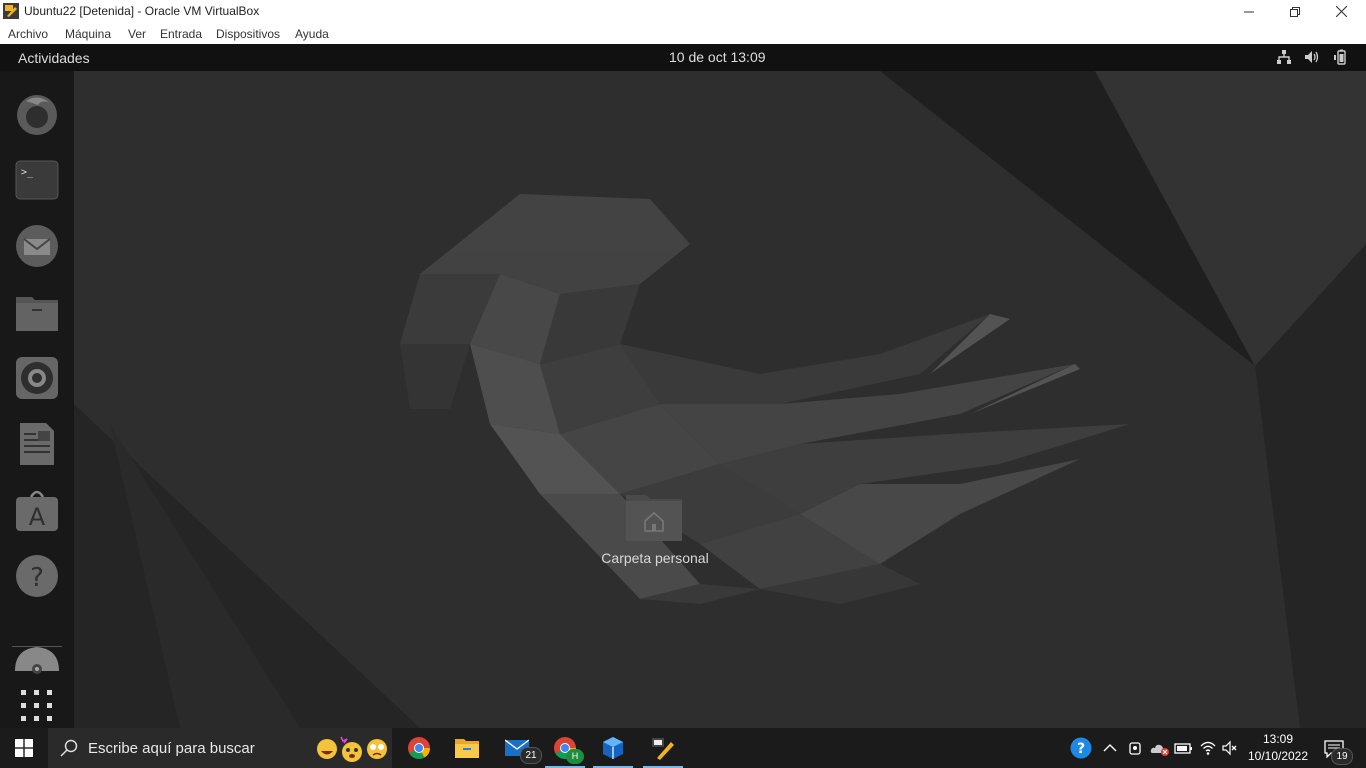 The image size is (1366, 768). I want to click on chrome-icon, so click(419, 748).